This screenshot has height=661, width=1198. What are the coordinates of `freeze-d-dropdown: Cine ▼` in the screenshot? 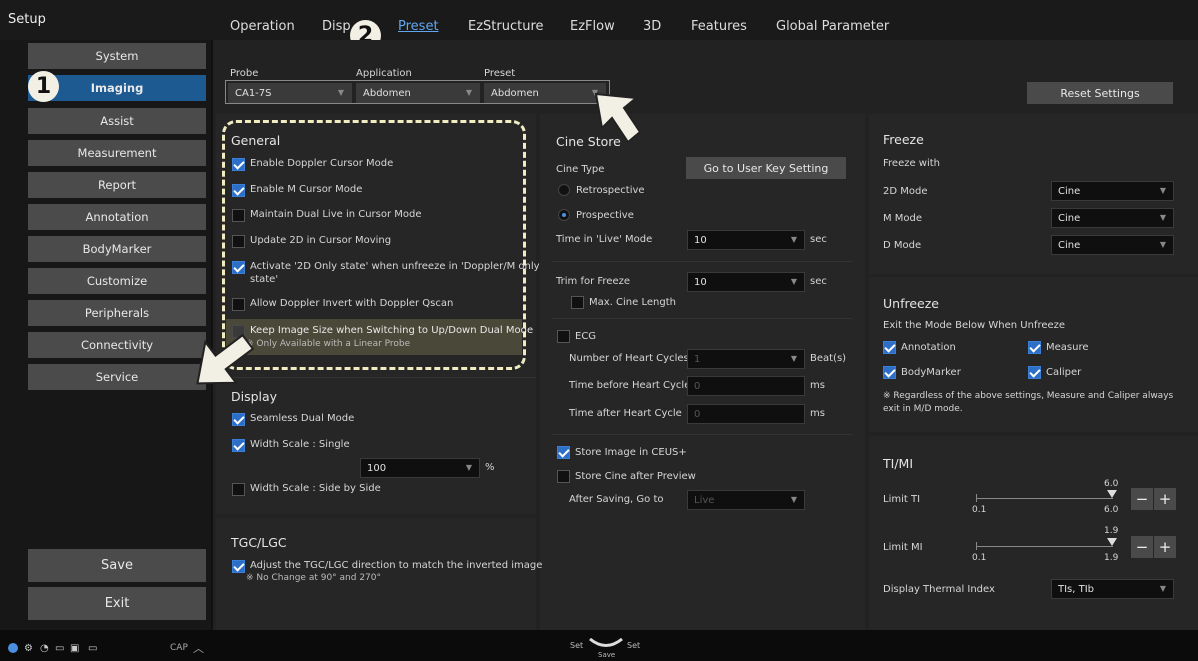 It's located at (1112, 245).